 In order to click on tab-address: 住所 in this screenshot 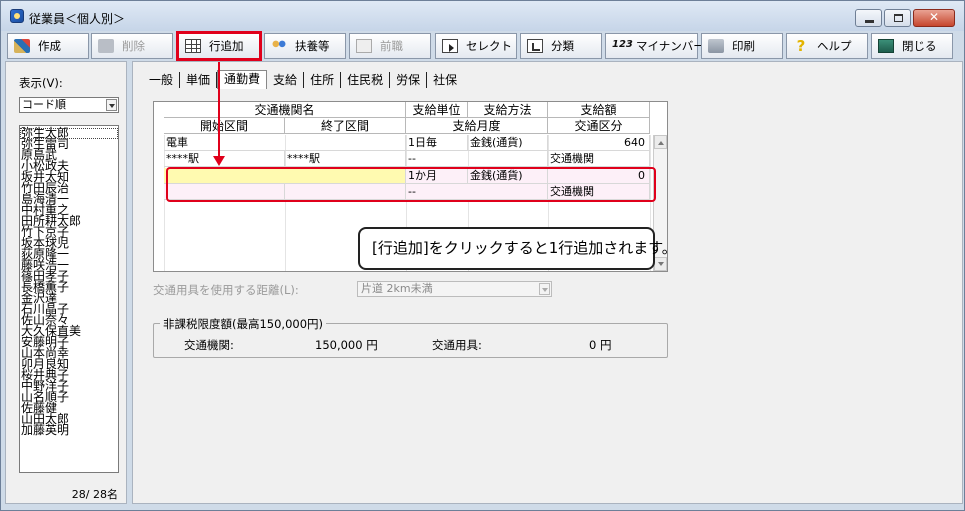, I will do `click(323, 80)`.